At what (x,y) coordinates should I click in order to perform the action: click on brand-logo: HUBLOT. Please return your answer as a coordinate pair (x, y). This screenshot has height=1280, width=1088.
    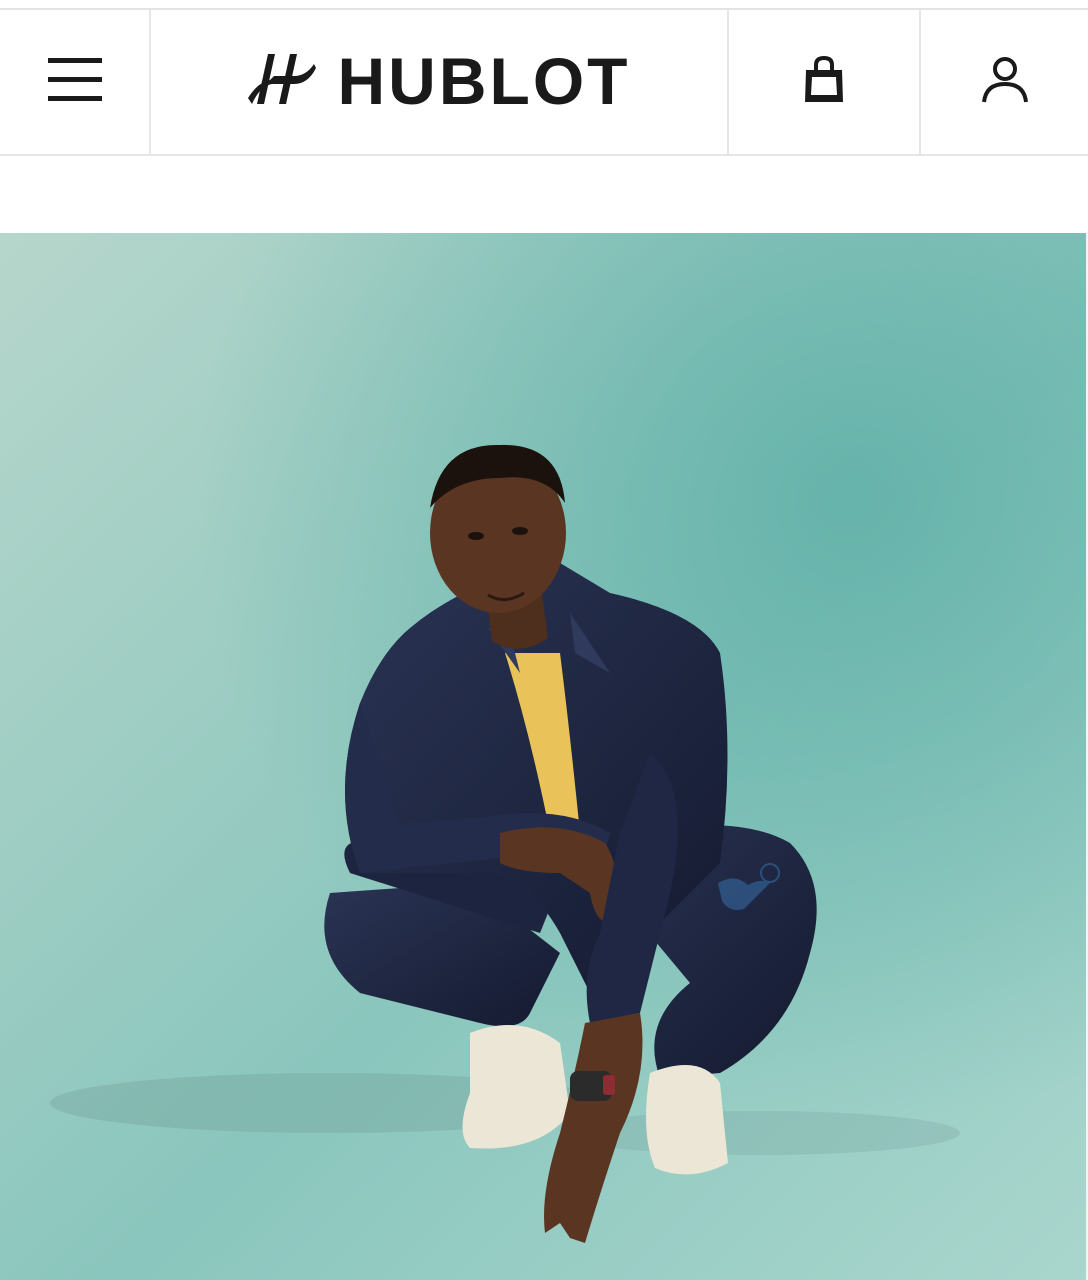
    Looking at the image, I should click on (439, 81).